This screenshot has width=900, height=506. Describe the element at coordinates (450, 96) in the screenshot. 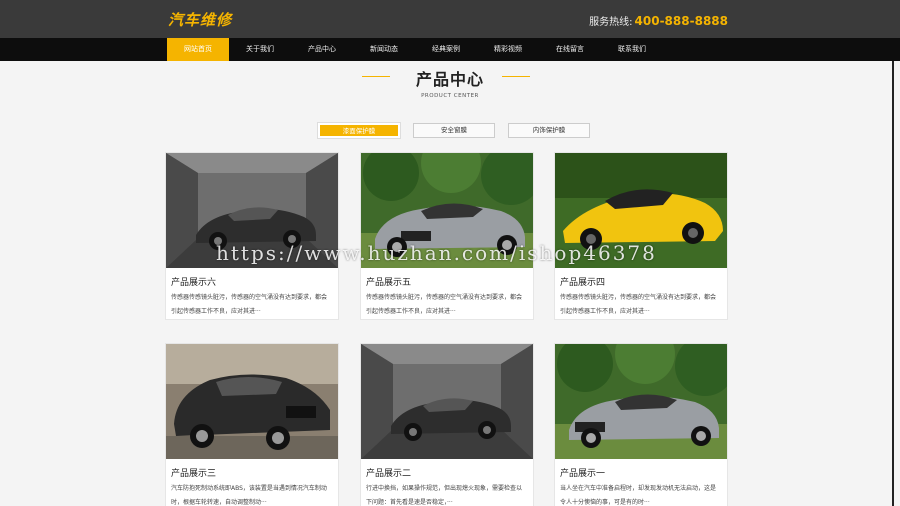

I see `section-subtitle: PRODUCT CENTER` at that location.